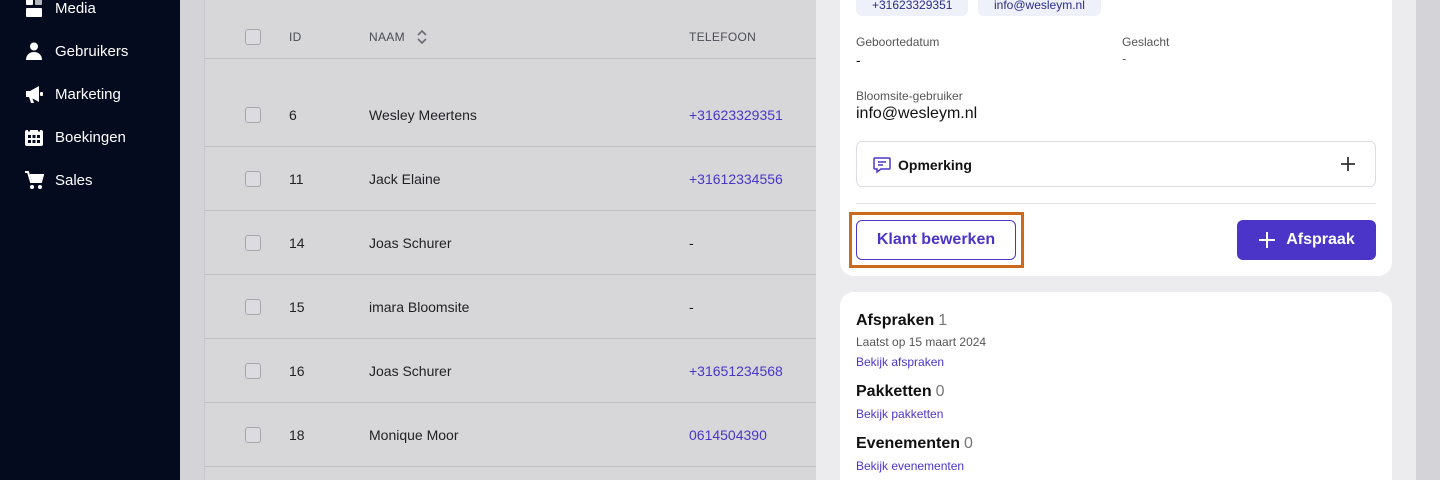 This screenshot has height=480, width=1440. What do you see at coordinates (736, 179) in the screenshot?
I see `row-phone: +31612334556` at bounding box center [736, 179].